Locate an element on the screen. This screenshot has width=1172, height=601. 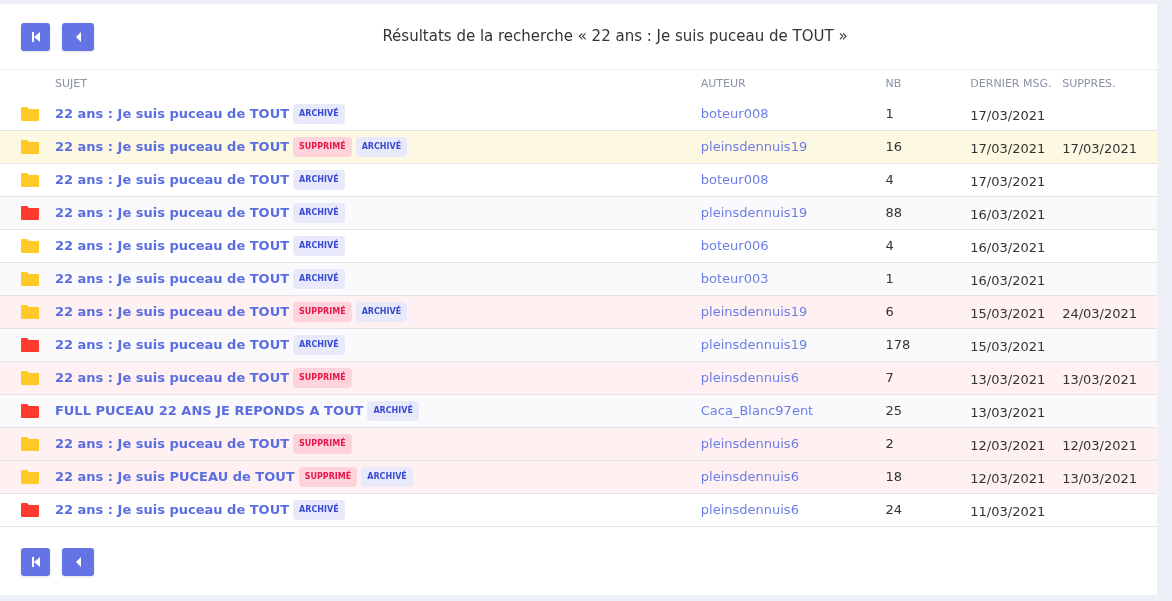
column-header: AUTEUR is located at coordinates (723, 83).